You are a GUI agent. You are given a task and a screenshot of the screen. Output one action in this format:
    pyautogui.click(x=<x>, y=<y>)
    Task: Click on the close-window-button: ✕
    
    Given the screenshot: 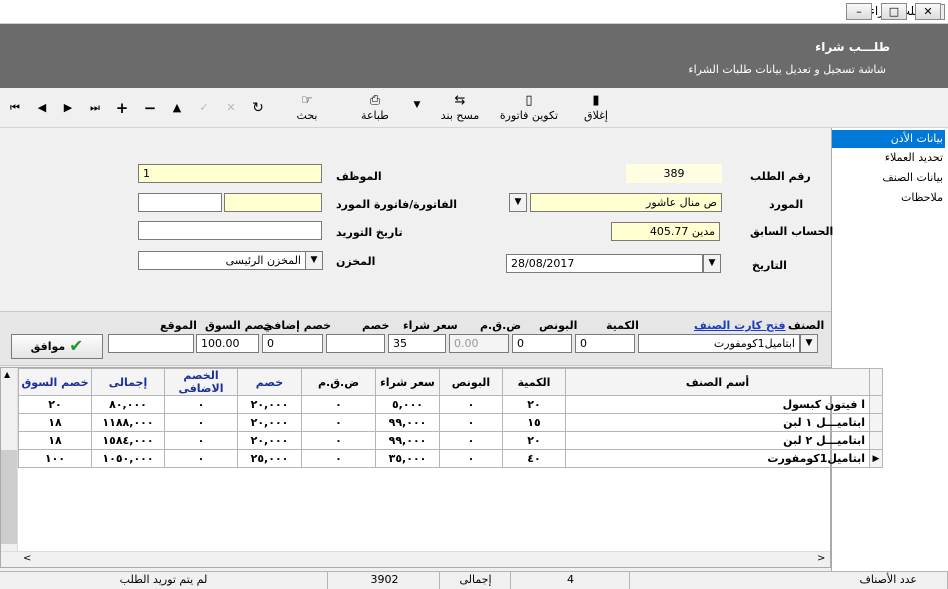 What is the action you would take?
    pyautogui.click(x=928, y=11)
    